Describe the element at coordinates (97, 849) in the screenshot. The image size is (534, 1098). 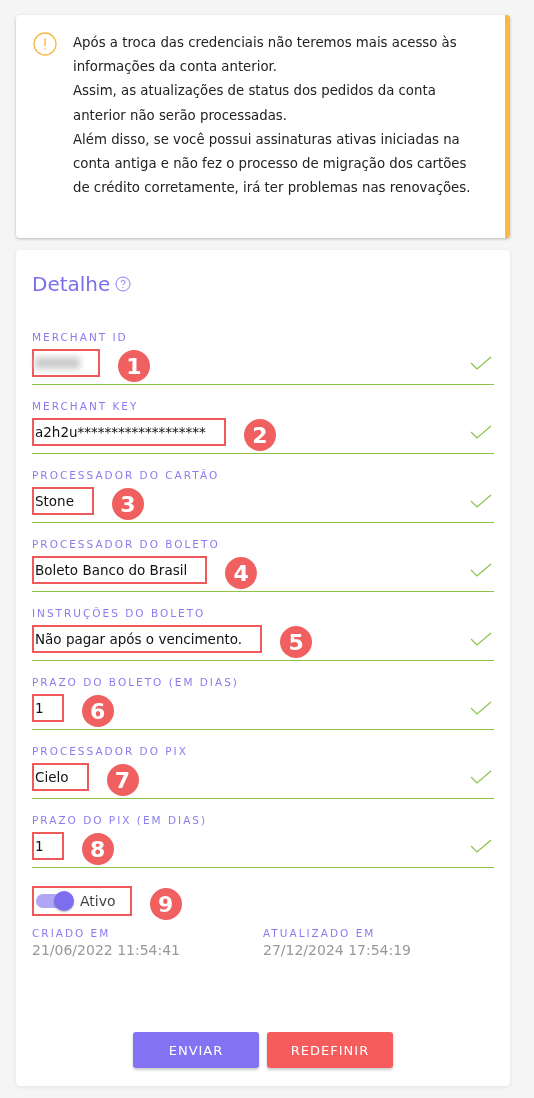
I see `annotation-badge: 8` at that location.